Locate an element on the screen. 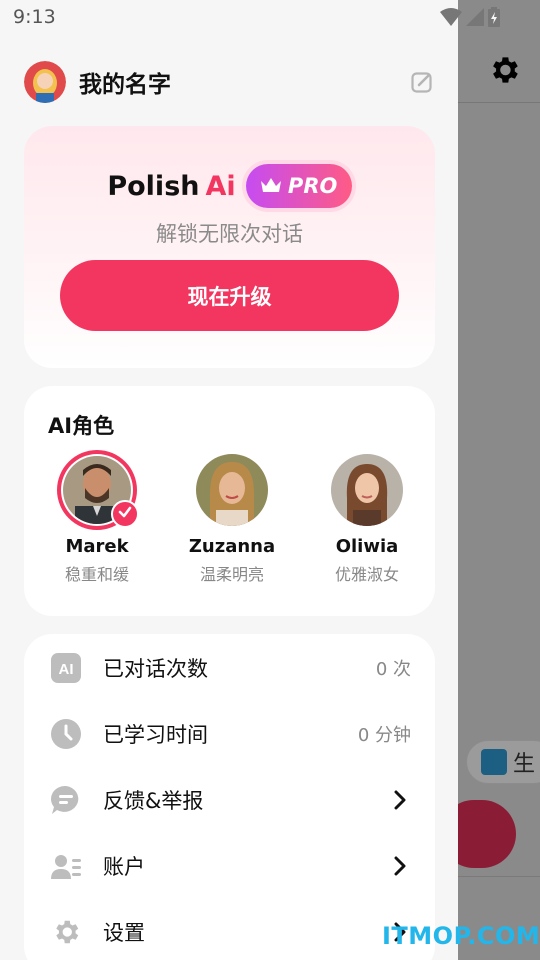 Image resolution: width=540 pixels, height=960 pixels. background-topic-chip: 生 is located at coordinates (503, 762).